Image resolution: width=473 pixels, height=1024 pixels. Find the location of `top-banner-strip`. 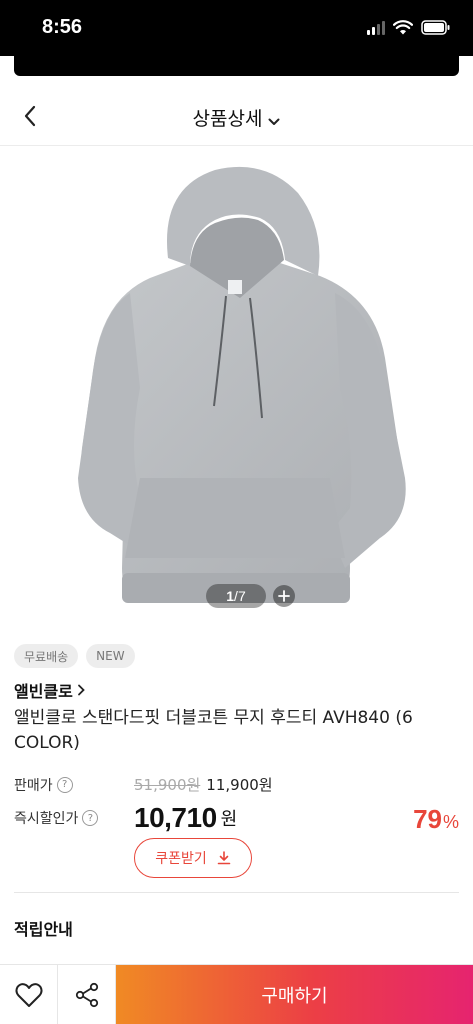

top-banner-strip is located at coordinates (236, 66).